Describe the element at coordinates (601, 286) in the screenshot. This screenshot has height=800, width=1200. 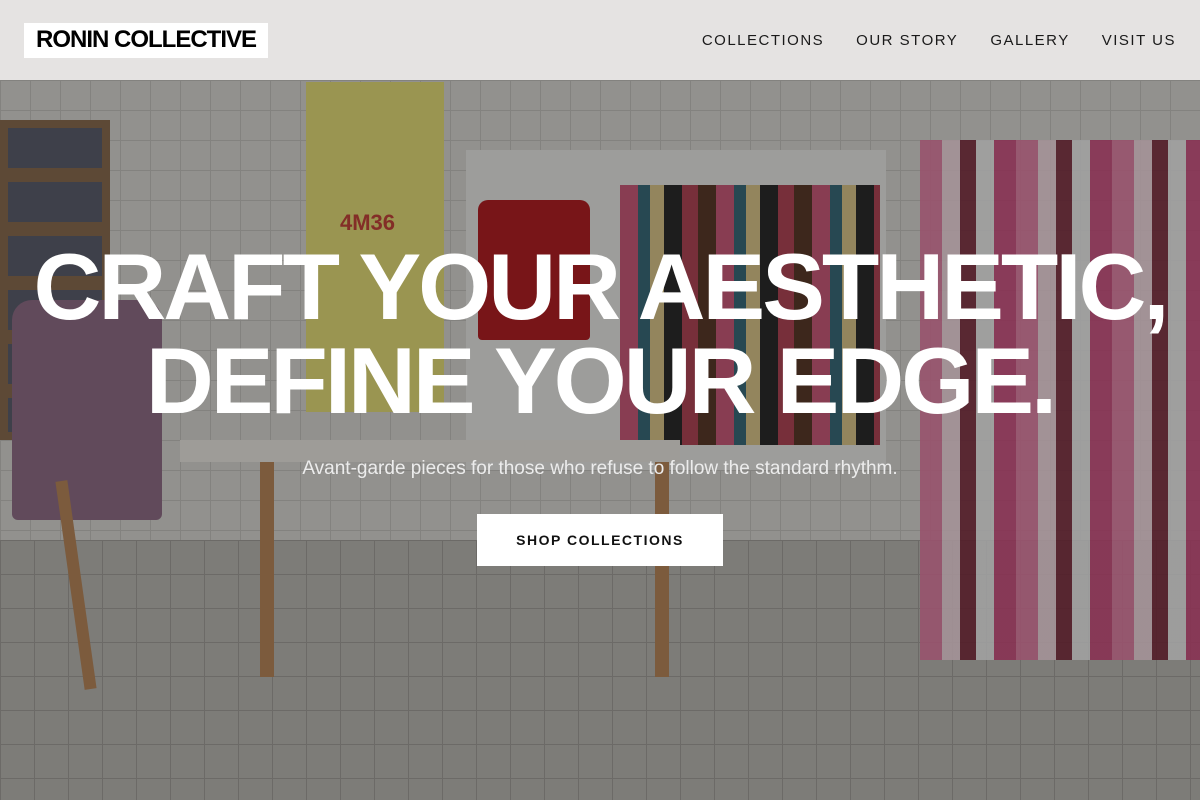
I see `headline-line-1: CRAFT YOUR AESTHETIC,` at that location.